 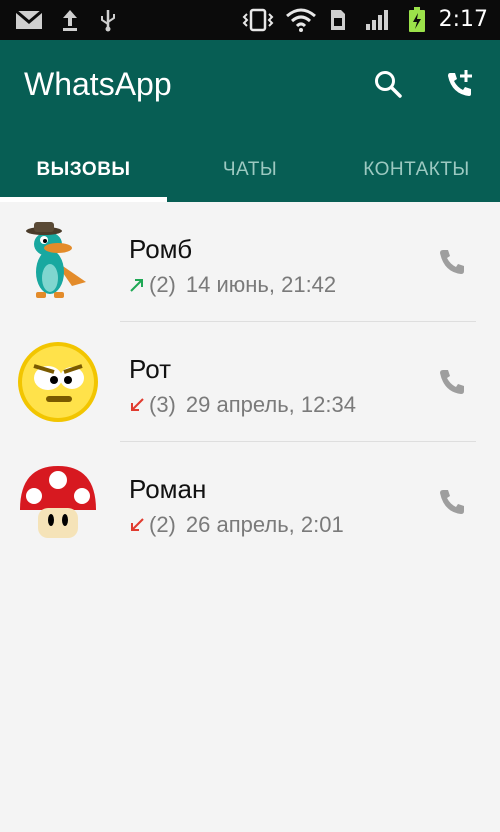 What do you see at coordinates (250, 262) in the screenshot?
I see `call-row: Ромб (2) 14 июнь, 21:42` at bounding box center [250, 262].